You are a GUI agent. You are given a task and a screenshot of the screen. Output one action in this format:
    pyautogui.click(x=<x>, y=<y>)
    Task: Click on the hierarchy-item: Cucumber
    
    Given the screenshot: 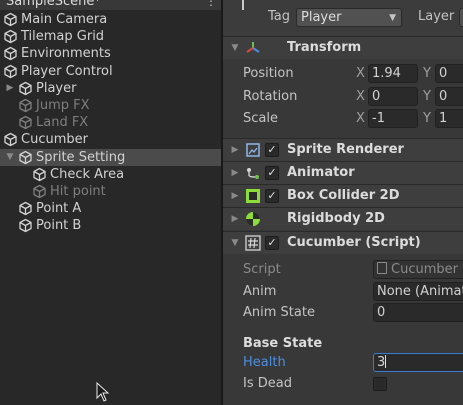 What is the action you would take?
    pyautogui.click(x=110, y=139)
    